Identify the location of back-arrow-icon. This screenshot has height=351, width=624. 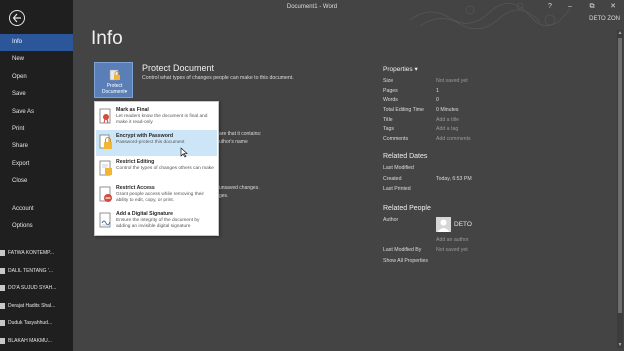
(16, 18).